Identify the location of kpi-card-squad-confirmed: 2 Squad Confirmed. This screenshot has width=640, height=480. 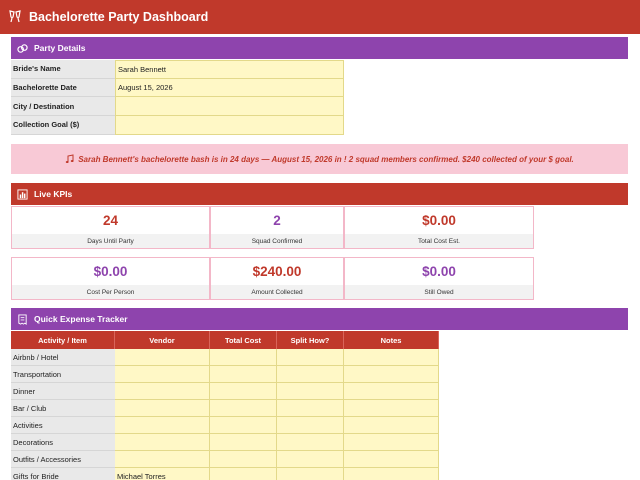
(277, 227).